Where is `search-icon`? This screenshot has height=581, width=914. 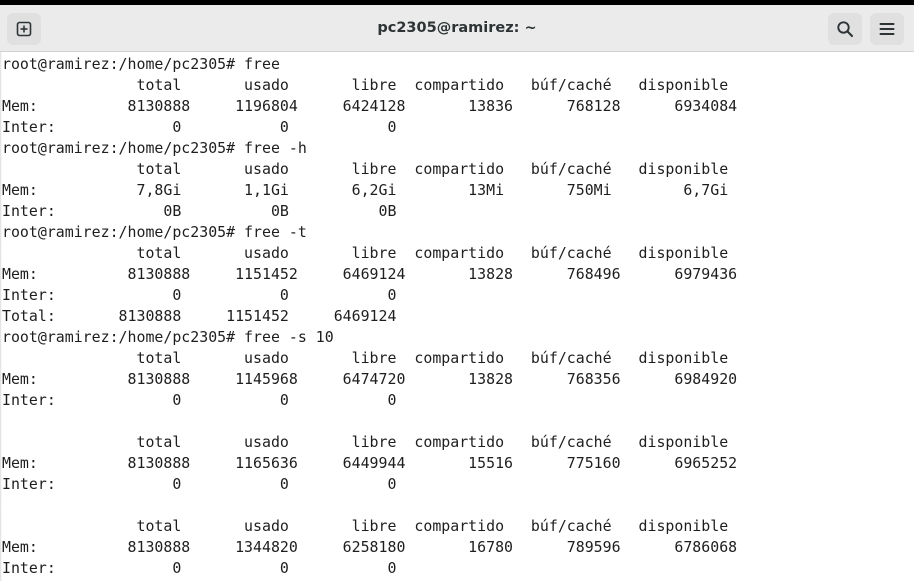
search-icon is located at coordinates (845, 29).